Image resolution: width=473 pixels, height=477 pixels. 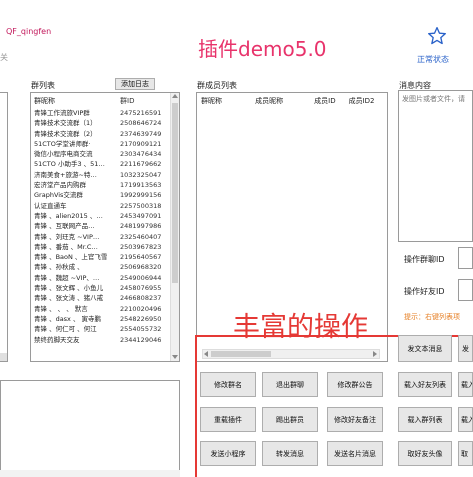 I want to click on group-row: GraphVis交流群 1992999156, so click(x=105, y=195).